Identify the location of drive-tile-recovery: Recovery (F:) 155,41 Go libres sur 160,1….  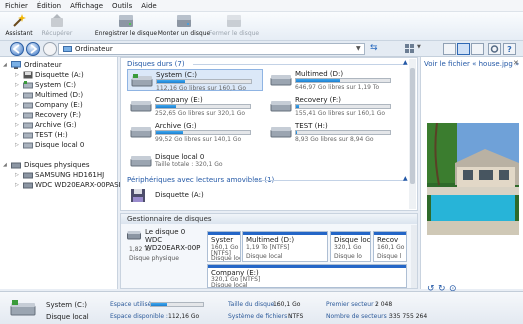
(335, 106).